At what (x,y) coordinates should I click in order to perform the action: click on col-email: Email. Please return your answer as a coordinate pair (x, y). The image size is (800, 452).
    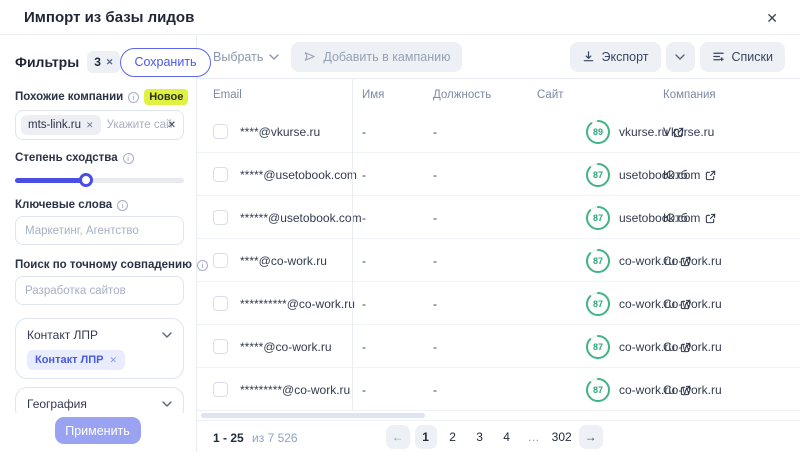
    Looking at the image, I should click on (227, 95).